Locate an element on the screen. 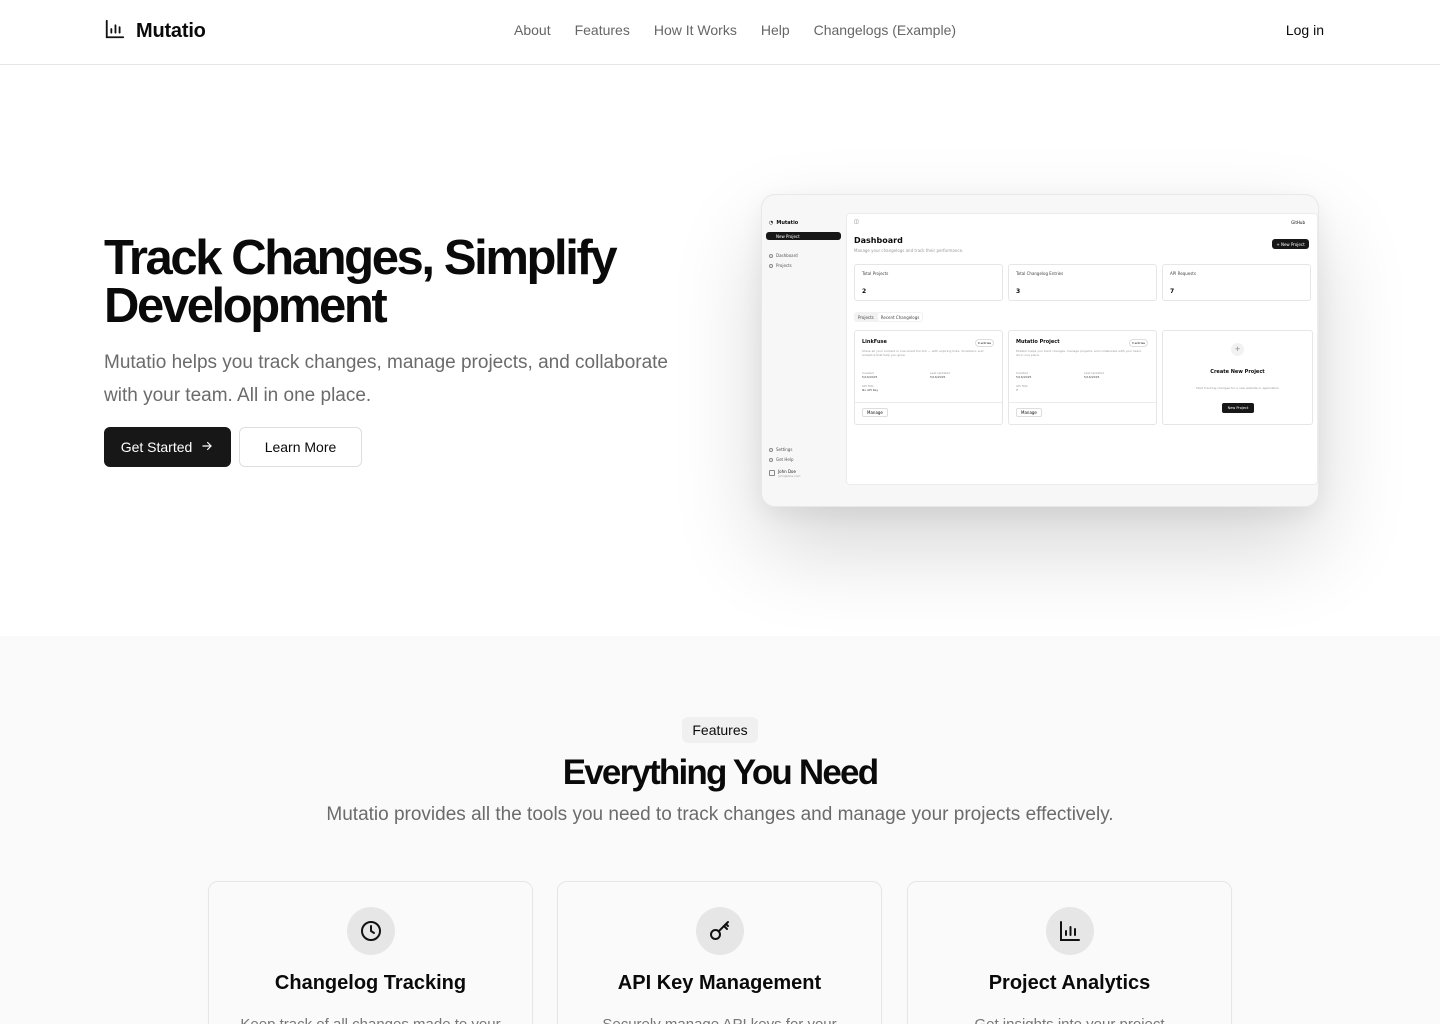 Image resolution: width=1440 pixels, height=1024 pixels. preview-stat-card: Total Changelog Entries 3 is located at coordinates (1082, 282).